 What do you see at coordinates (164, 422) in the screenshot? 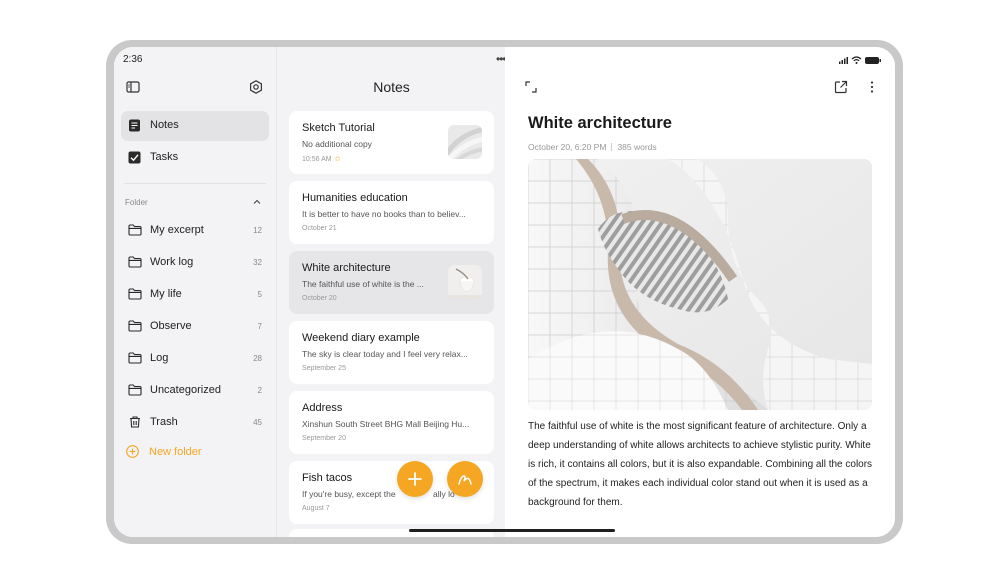
I see `folder-label: Trash` at bounding box center [164, 422].